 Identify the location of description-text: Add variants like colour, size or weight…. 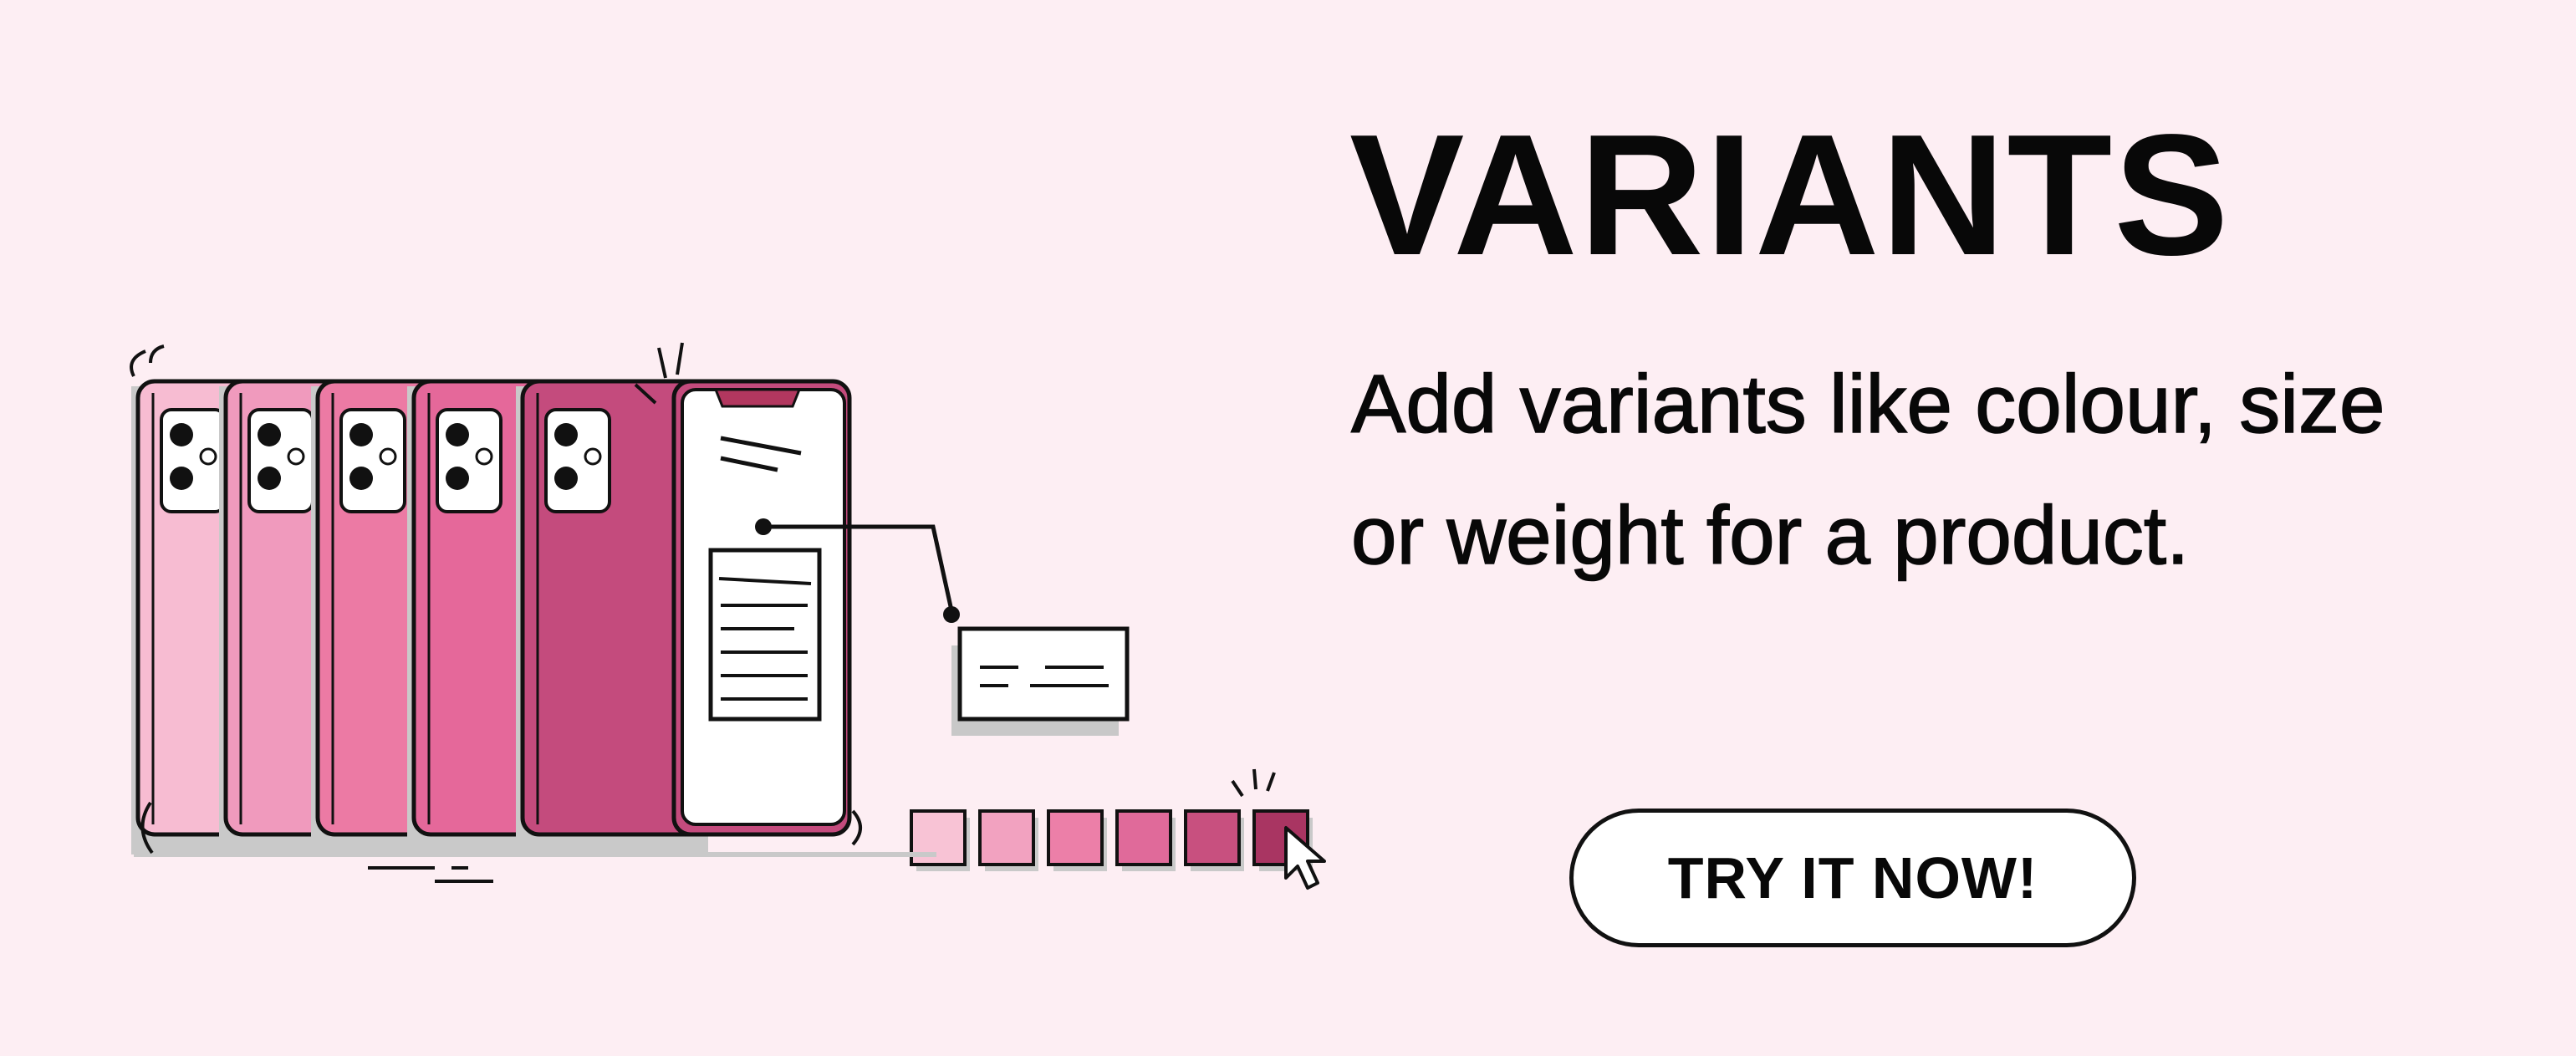
(1867, 470).